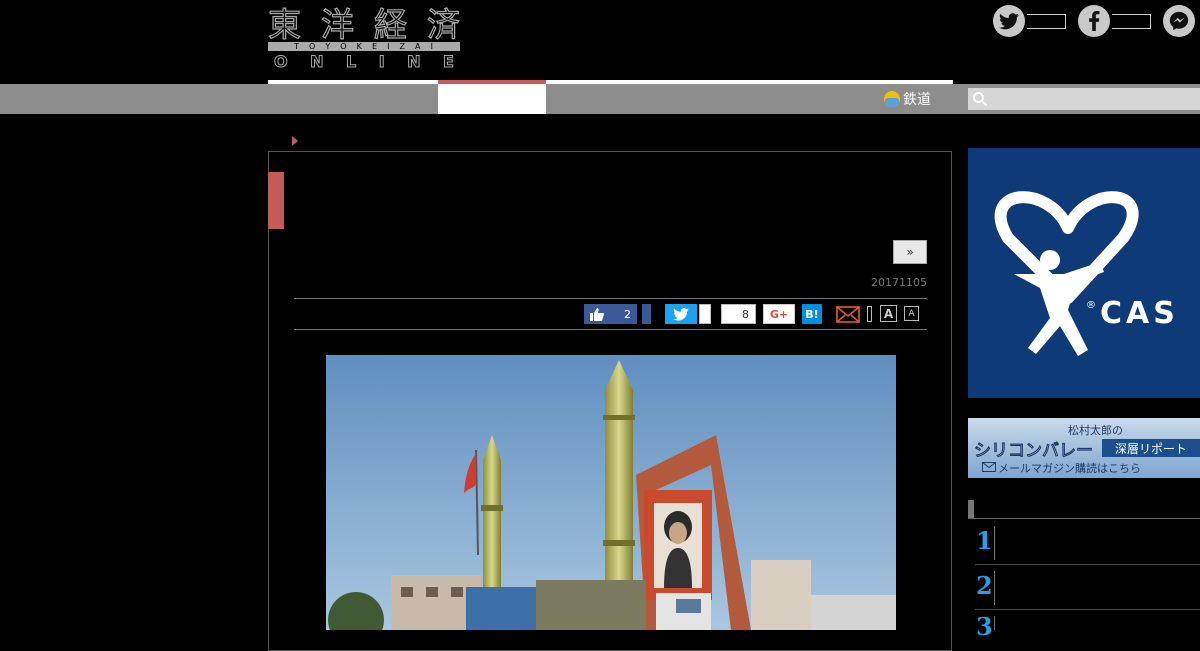 This screenshot has height=651, width=1200. I want to click on newsletter-banner: 松村太郎の シリコンバレー 深層リポート メールマガジン購読はこちら, so click(1084, 448).